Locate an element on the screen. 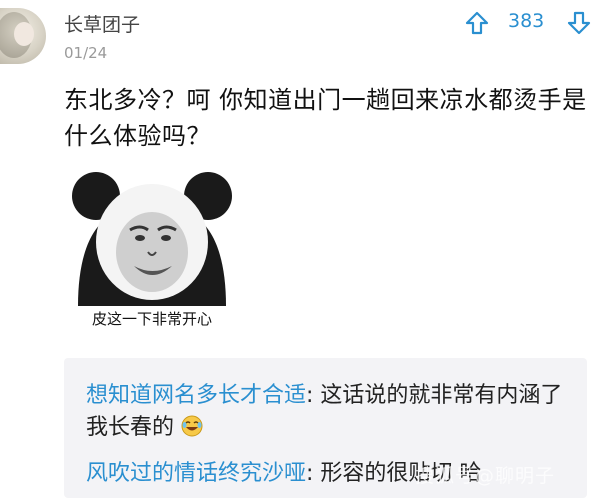 Image resolution: width=609 pixels, height=498 pixels. vote-score: 383 is located at coordinates (526, 21).